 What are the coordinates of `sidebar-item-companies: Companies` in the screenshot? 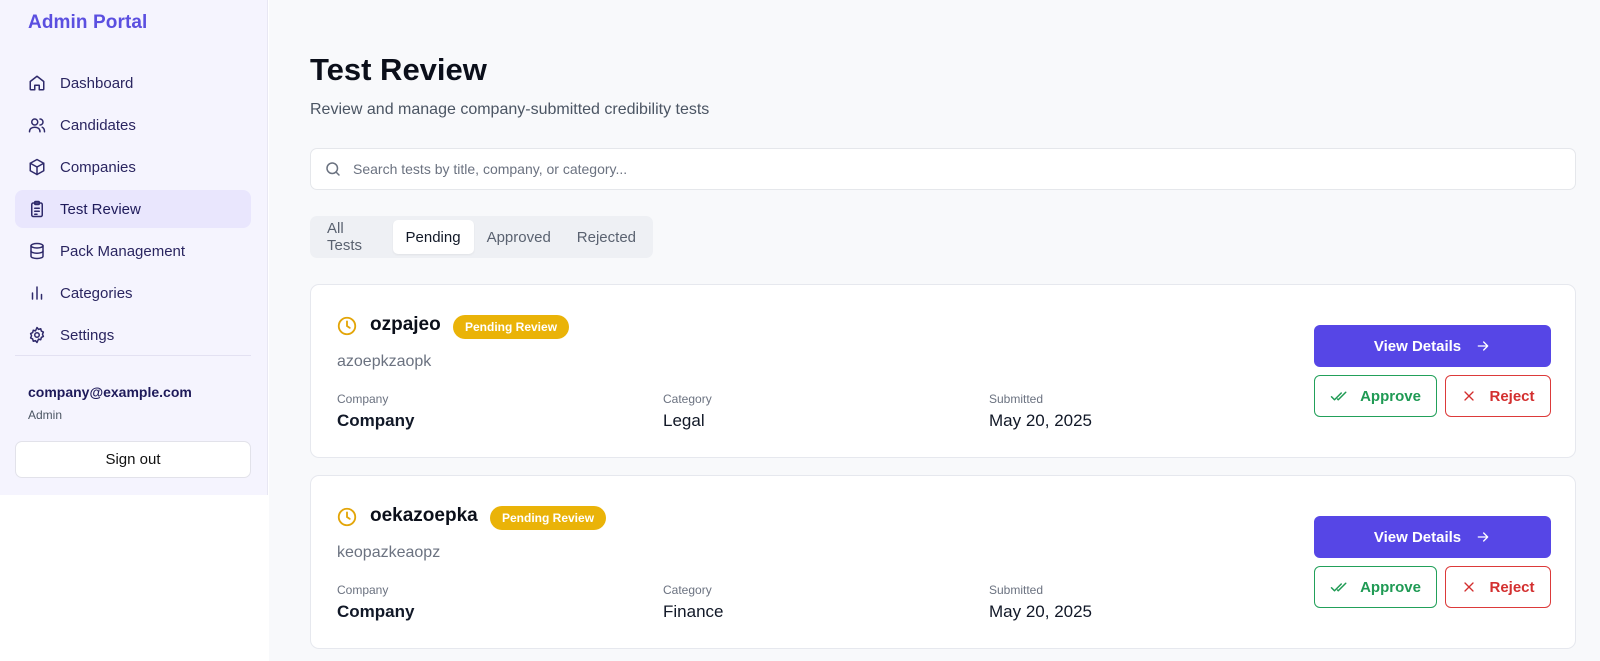 It's located at (133, 167).